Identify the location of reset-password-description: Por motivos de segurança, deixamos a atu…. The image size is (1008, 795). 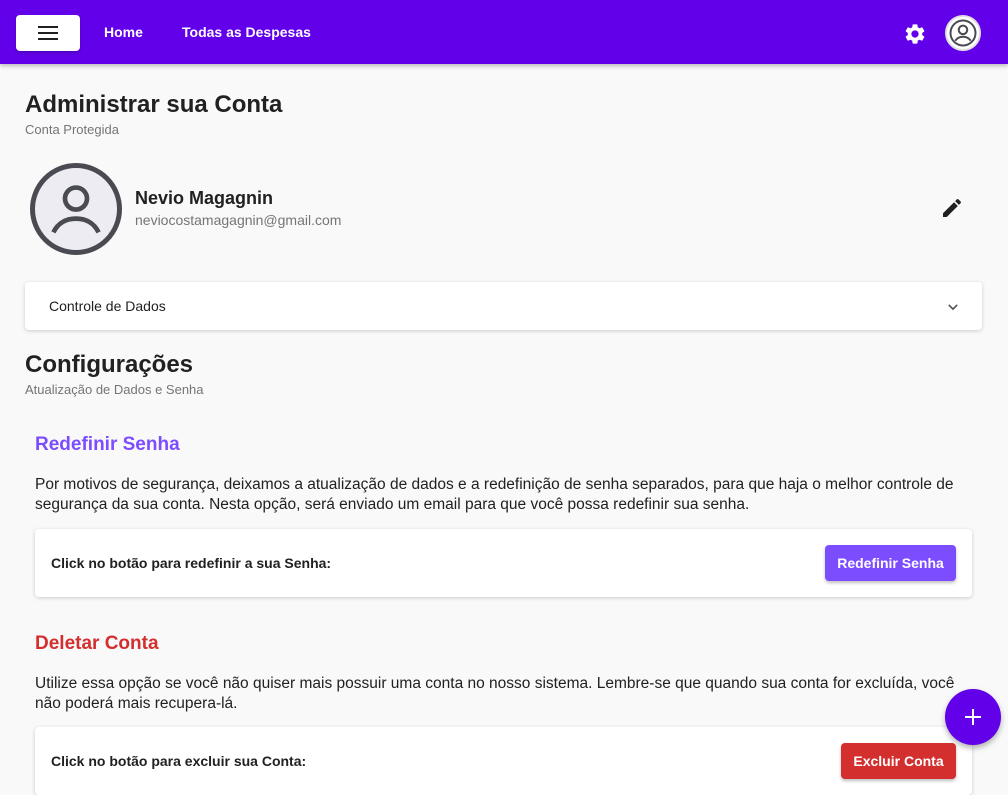
(494, 494).